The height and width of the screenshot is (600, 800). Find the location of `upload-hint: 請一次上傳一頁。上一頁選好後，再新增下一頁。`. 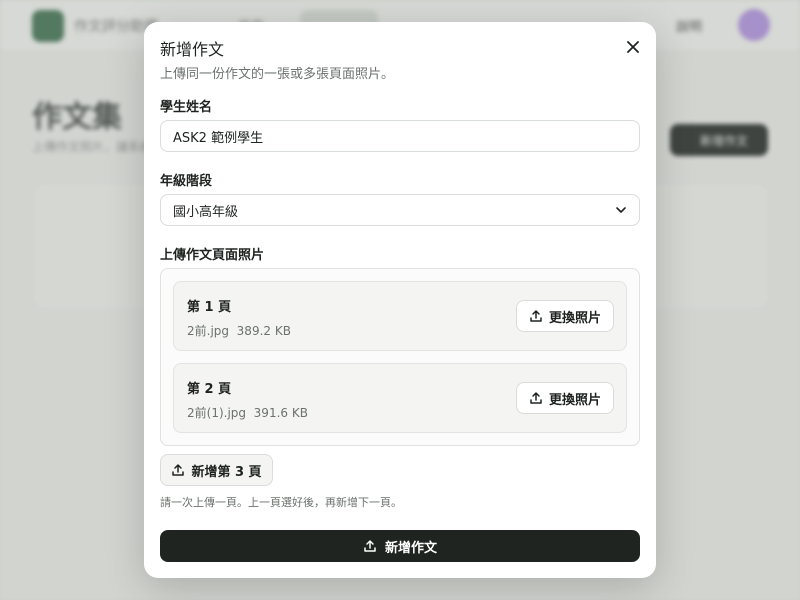

upload-hint: 請一次上傳一頁。上一頁選好後，再新增下一頁。 is located at coordinates (281, 502).